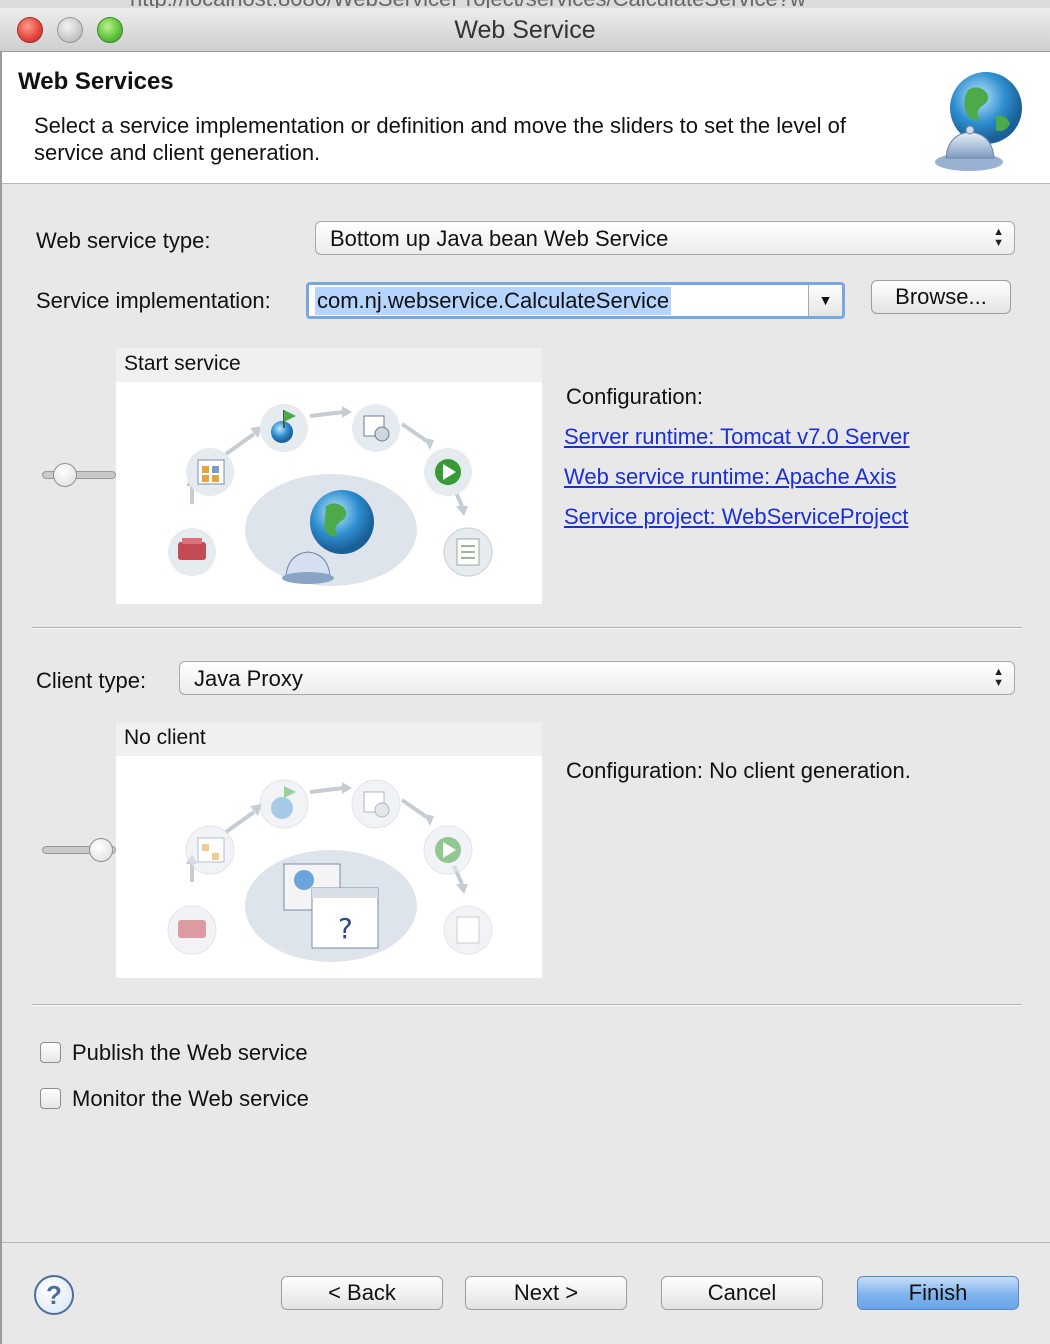 The image size is (1050, 1344). I want to click on service-slider-handle, so click(65, 475).